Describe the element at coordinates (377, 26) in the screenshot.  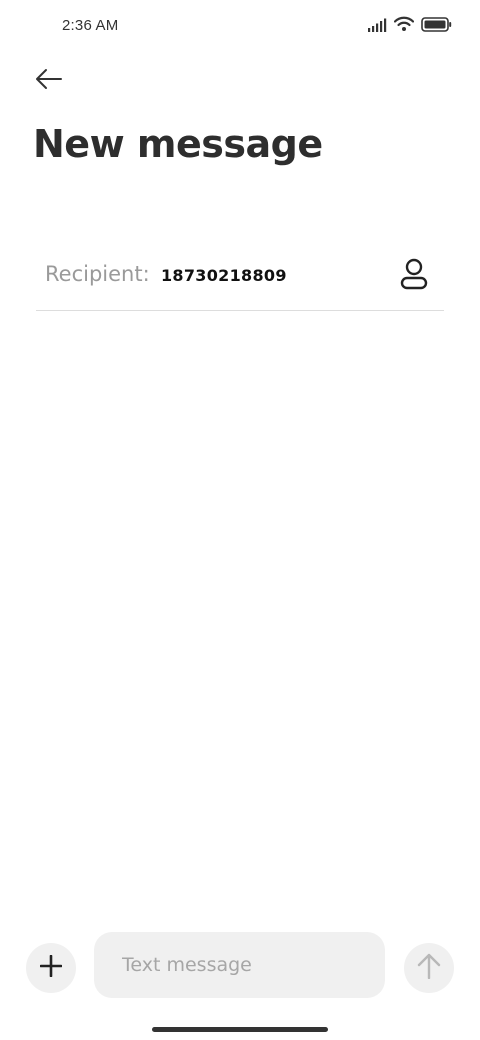
I see `signal-icon` at that location.